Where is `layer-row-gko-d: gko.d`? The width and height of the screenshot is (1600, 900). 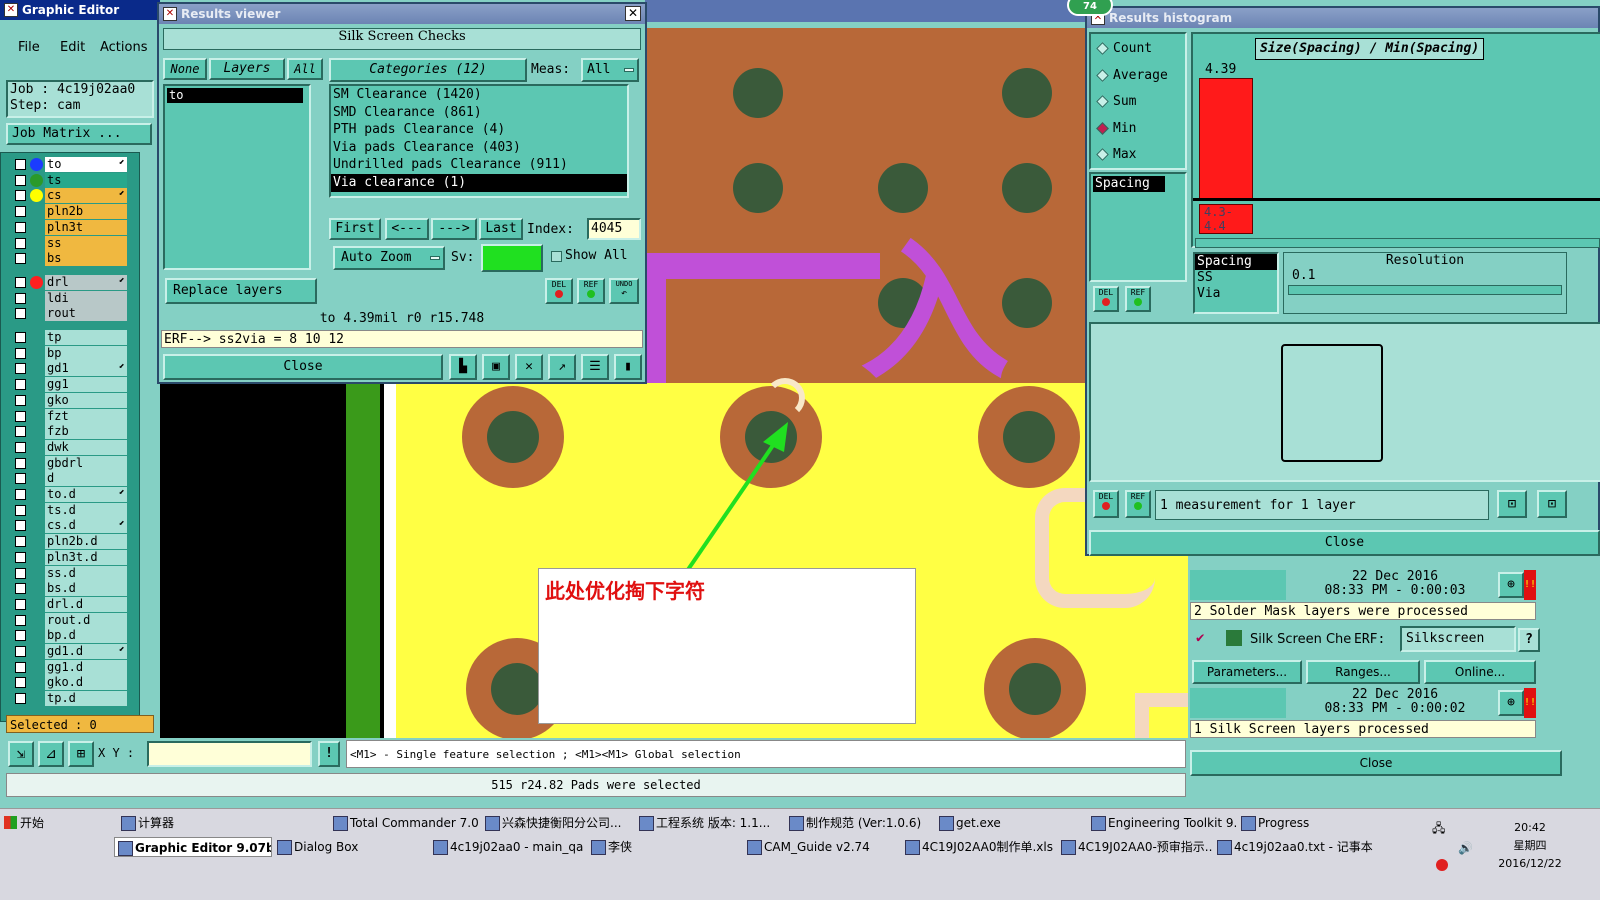
layer-row-gko-d: gko.d is located at coordinates (69, 683).